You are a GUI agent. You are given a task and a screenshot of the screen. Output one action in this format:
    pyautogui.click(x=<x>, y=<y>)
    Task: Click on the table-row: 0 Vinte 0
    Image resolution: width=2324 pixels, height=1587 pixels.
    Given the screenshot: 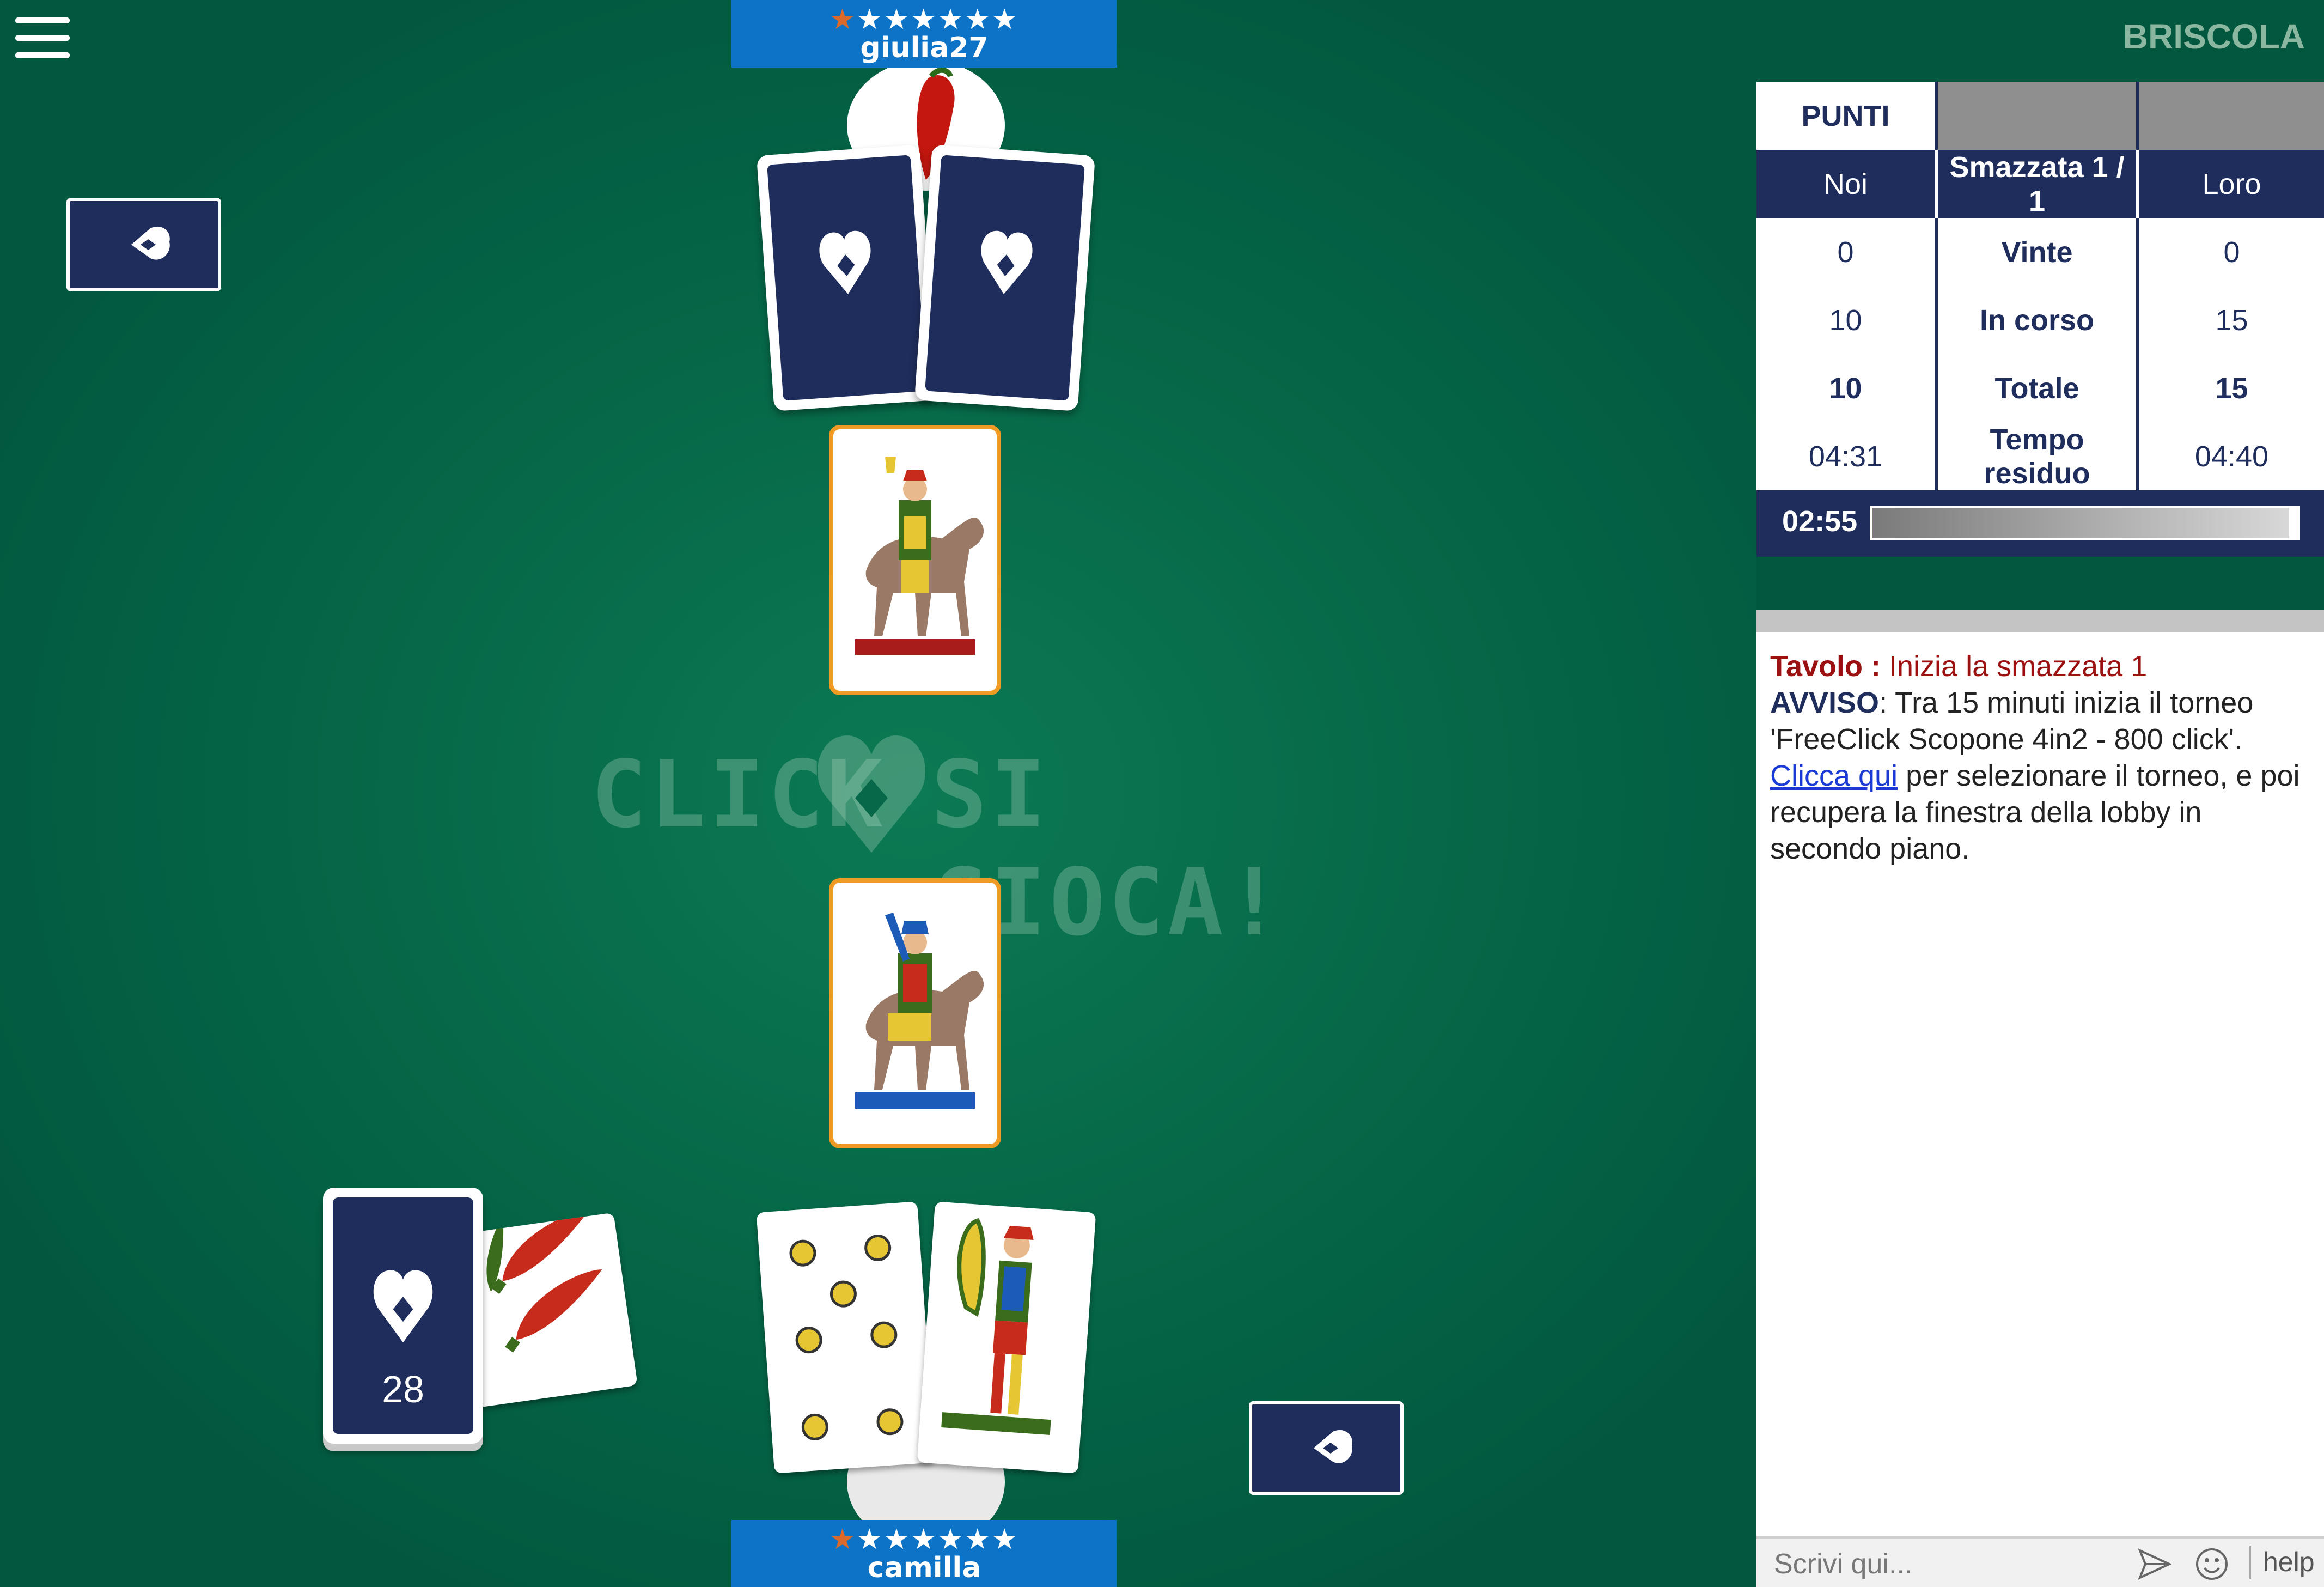 What is the action you would take?
    pyautogui.click(x=2040, y=252)
    